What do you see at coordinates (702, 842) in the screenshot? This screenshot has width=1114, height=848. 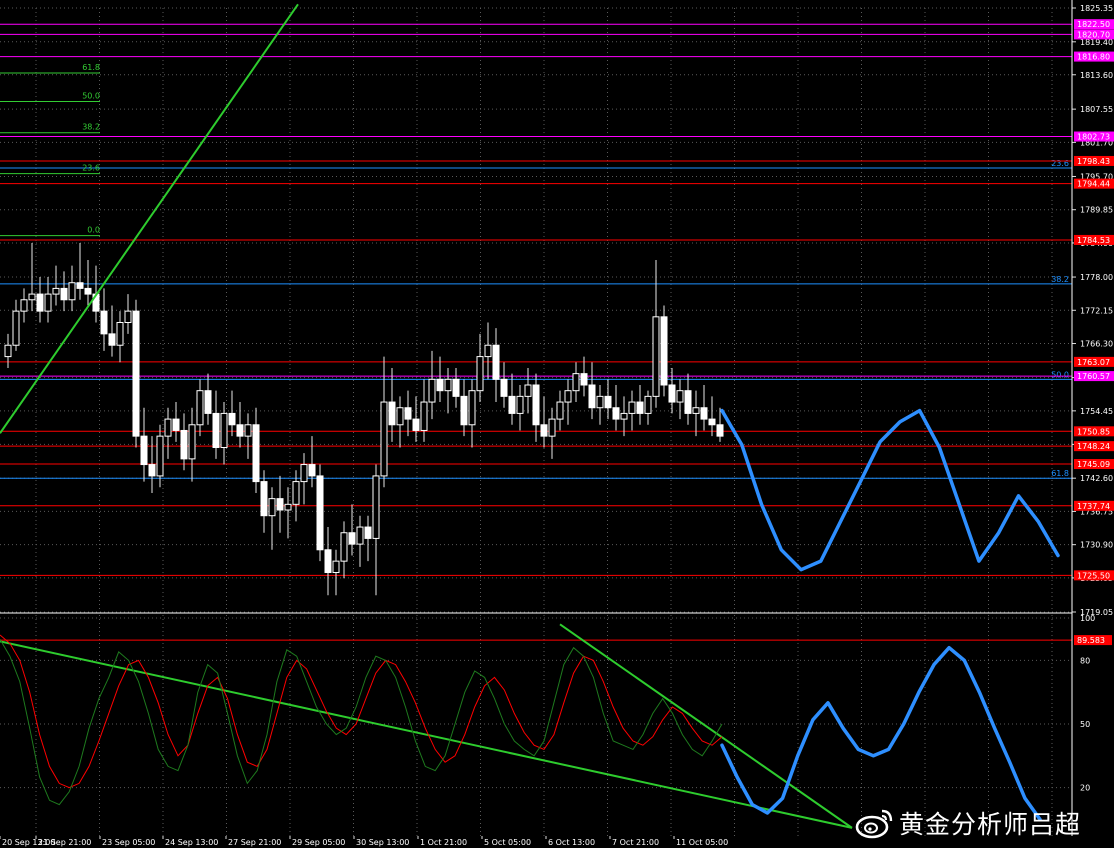 I see `time-axis-label: 11 Oct 05:00` at bounding box center [702, 842].